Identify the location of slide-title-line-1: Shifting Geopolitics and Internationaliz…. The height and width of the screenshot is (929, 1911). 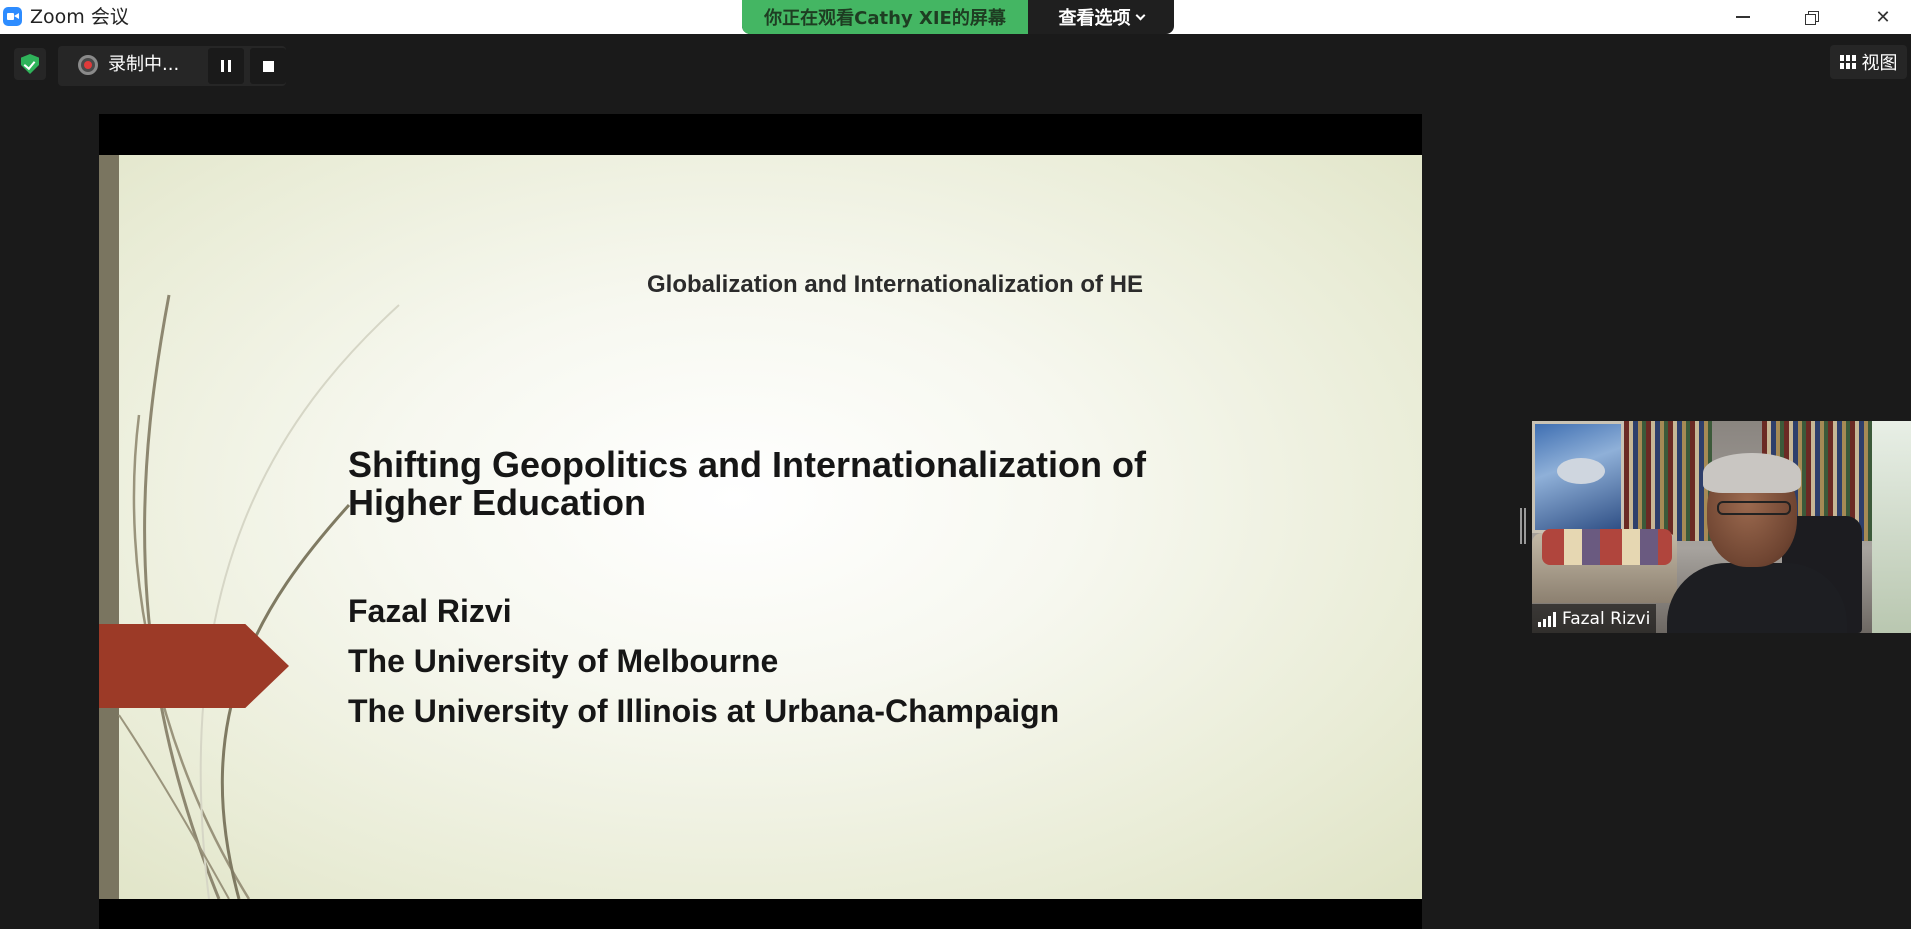
(747, 464).